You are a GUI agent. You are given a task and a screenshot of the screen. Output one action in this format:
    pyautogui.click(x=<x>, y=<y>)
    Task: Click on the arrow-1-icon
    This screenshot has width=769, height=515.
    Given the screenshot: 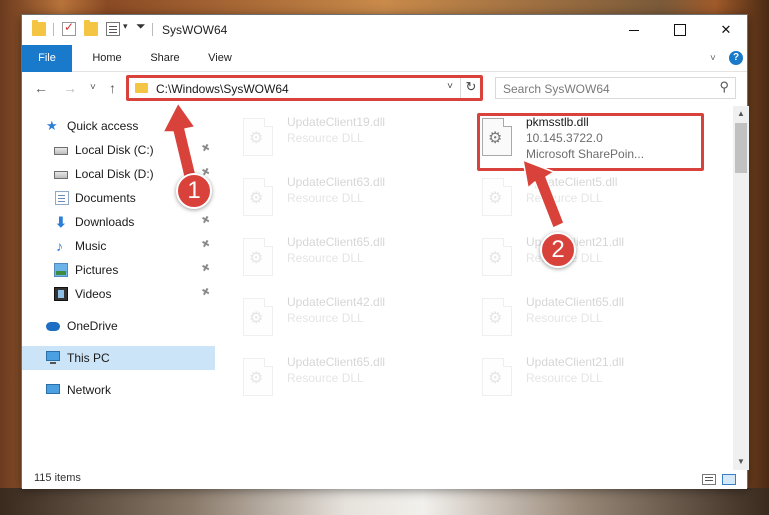 What is the action you would take?
    pyautogui.click(x=179, y=140)
    